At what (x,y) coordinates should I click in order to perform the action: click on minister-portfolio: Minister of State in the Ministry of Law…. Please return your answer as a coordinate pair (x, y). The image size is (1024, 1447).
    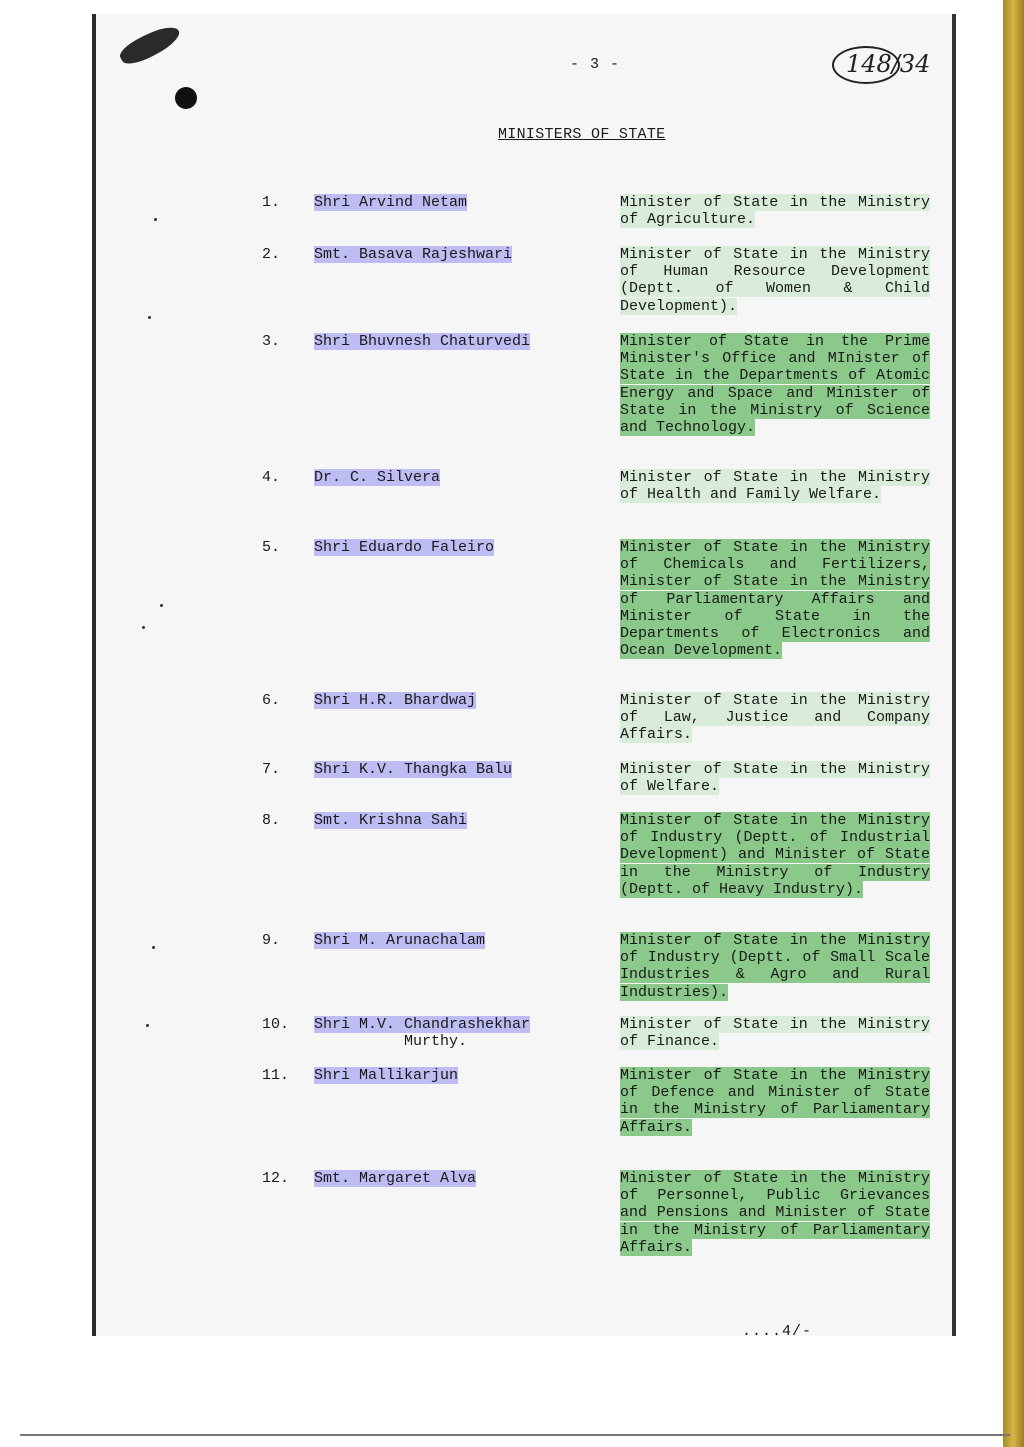
    Looking at the image, I should click on (775, 718).